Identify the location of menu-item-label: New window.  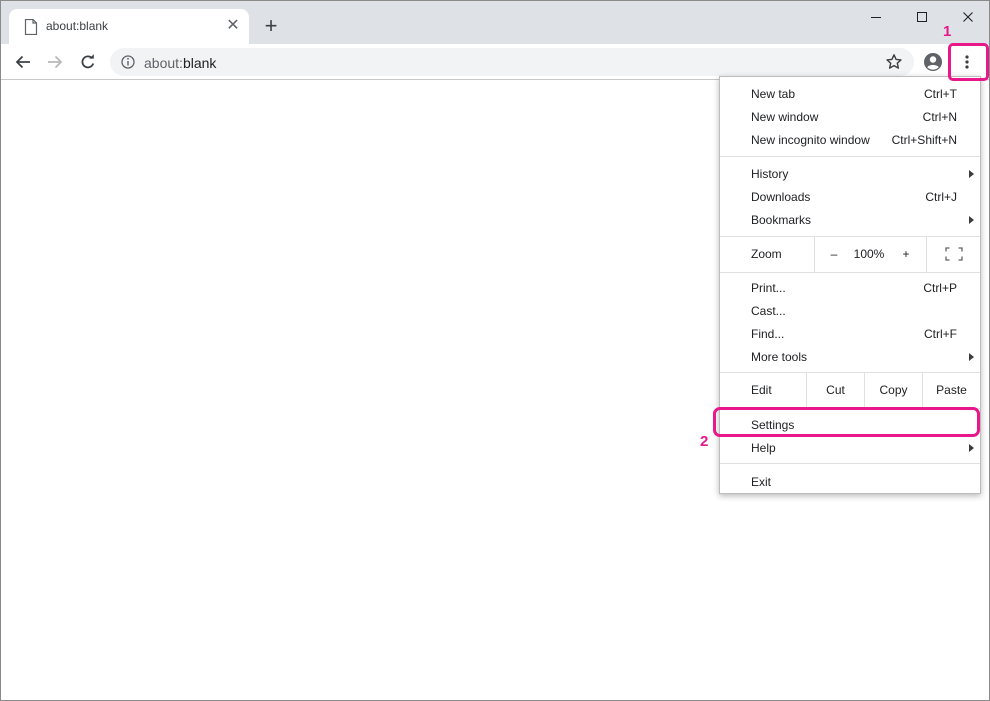
(785, 117).